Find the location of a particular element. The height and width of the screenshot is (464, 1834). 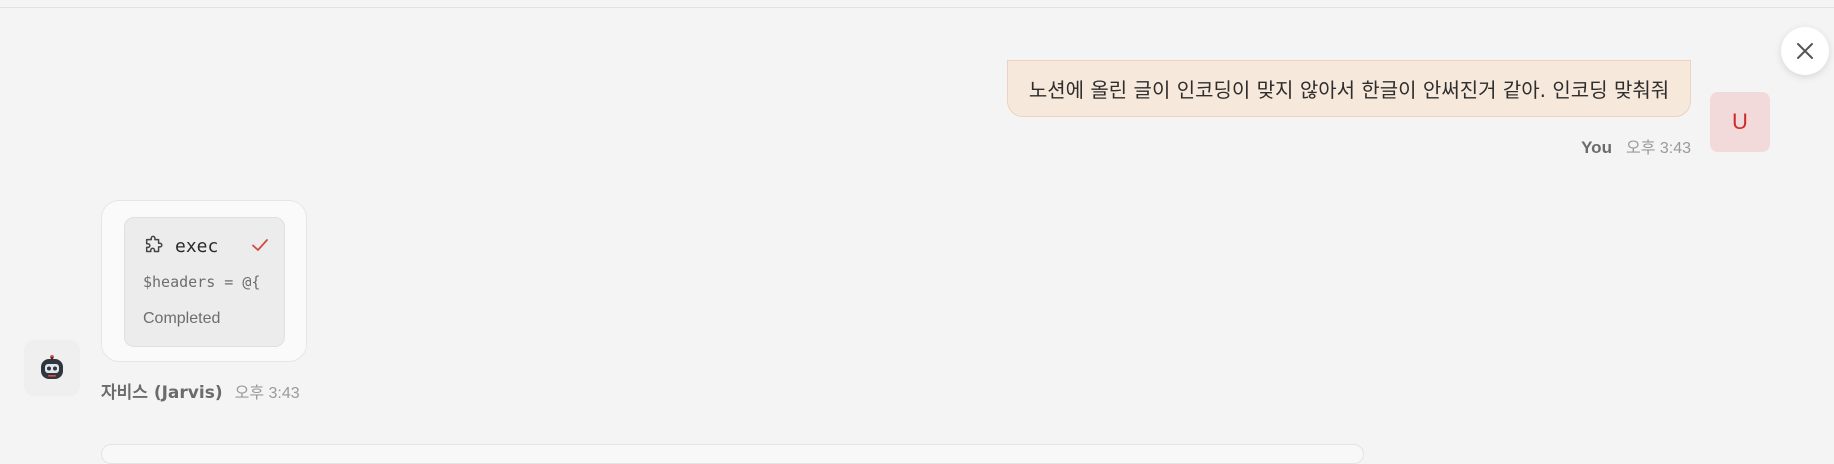

user-message-meta: You 오후 3:43 is located at coordinates (1636, 146).